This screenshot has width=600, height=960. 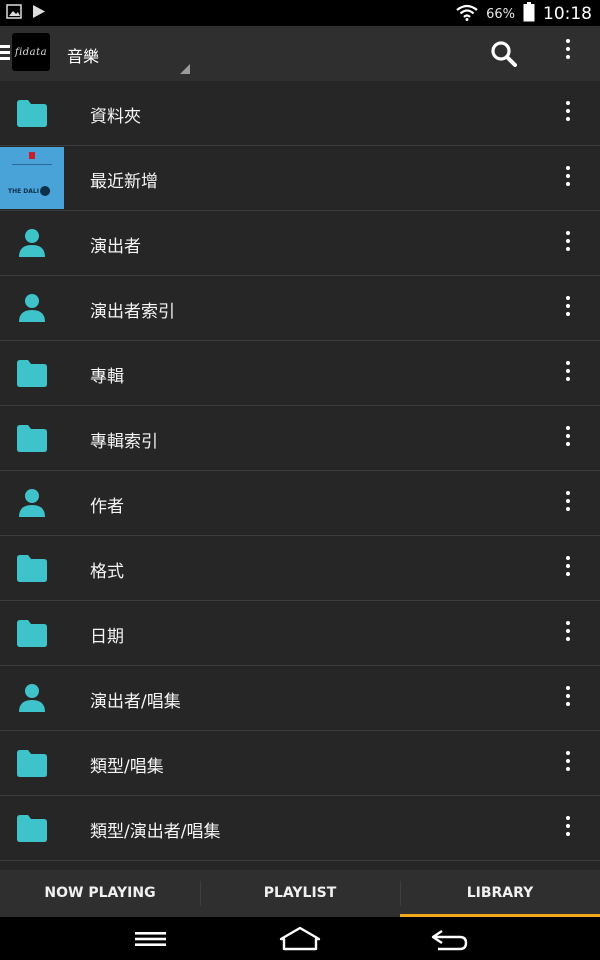 I want to click on list-item: 日期, so click(x=300, y=633).